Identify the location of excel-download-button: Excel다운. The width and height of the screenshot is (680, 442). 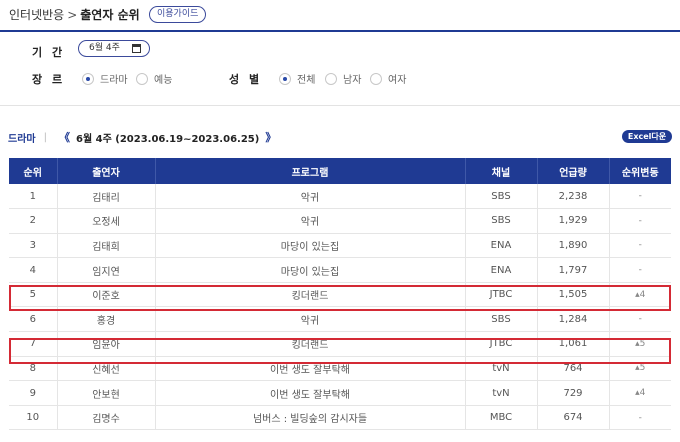
(647, 136).